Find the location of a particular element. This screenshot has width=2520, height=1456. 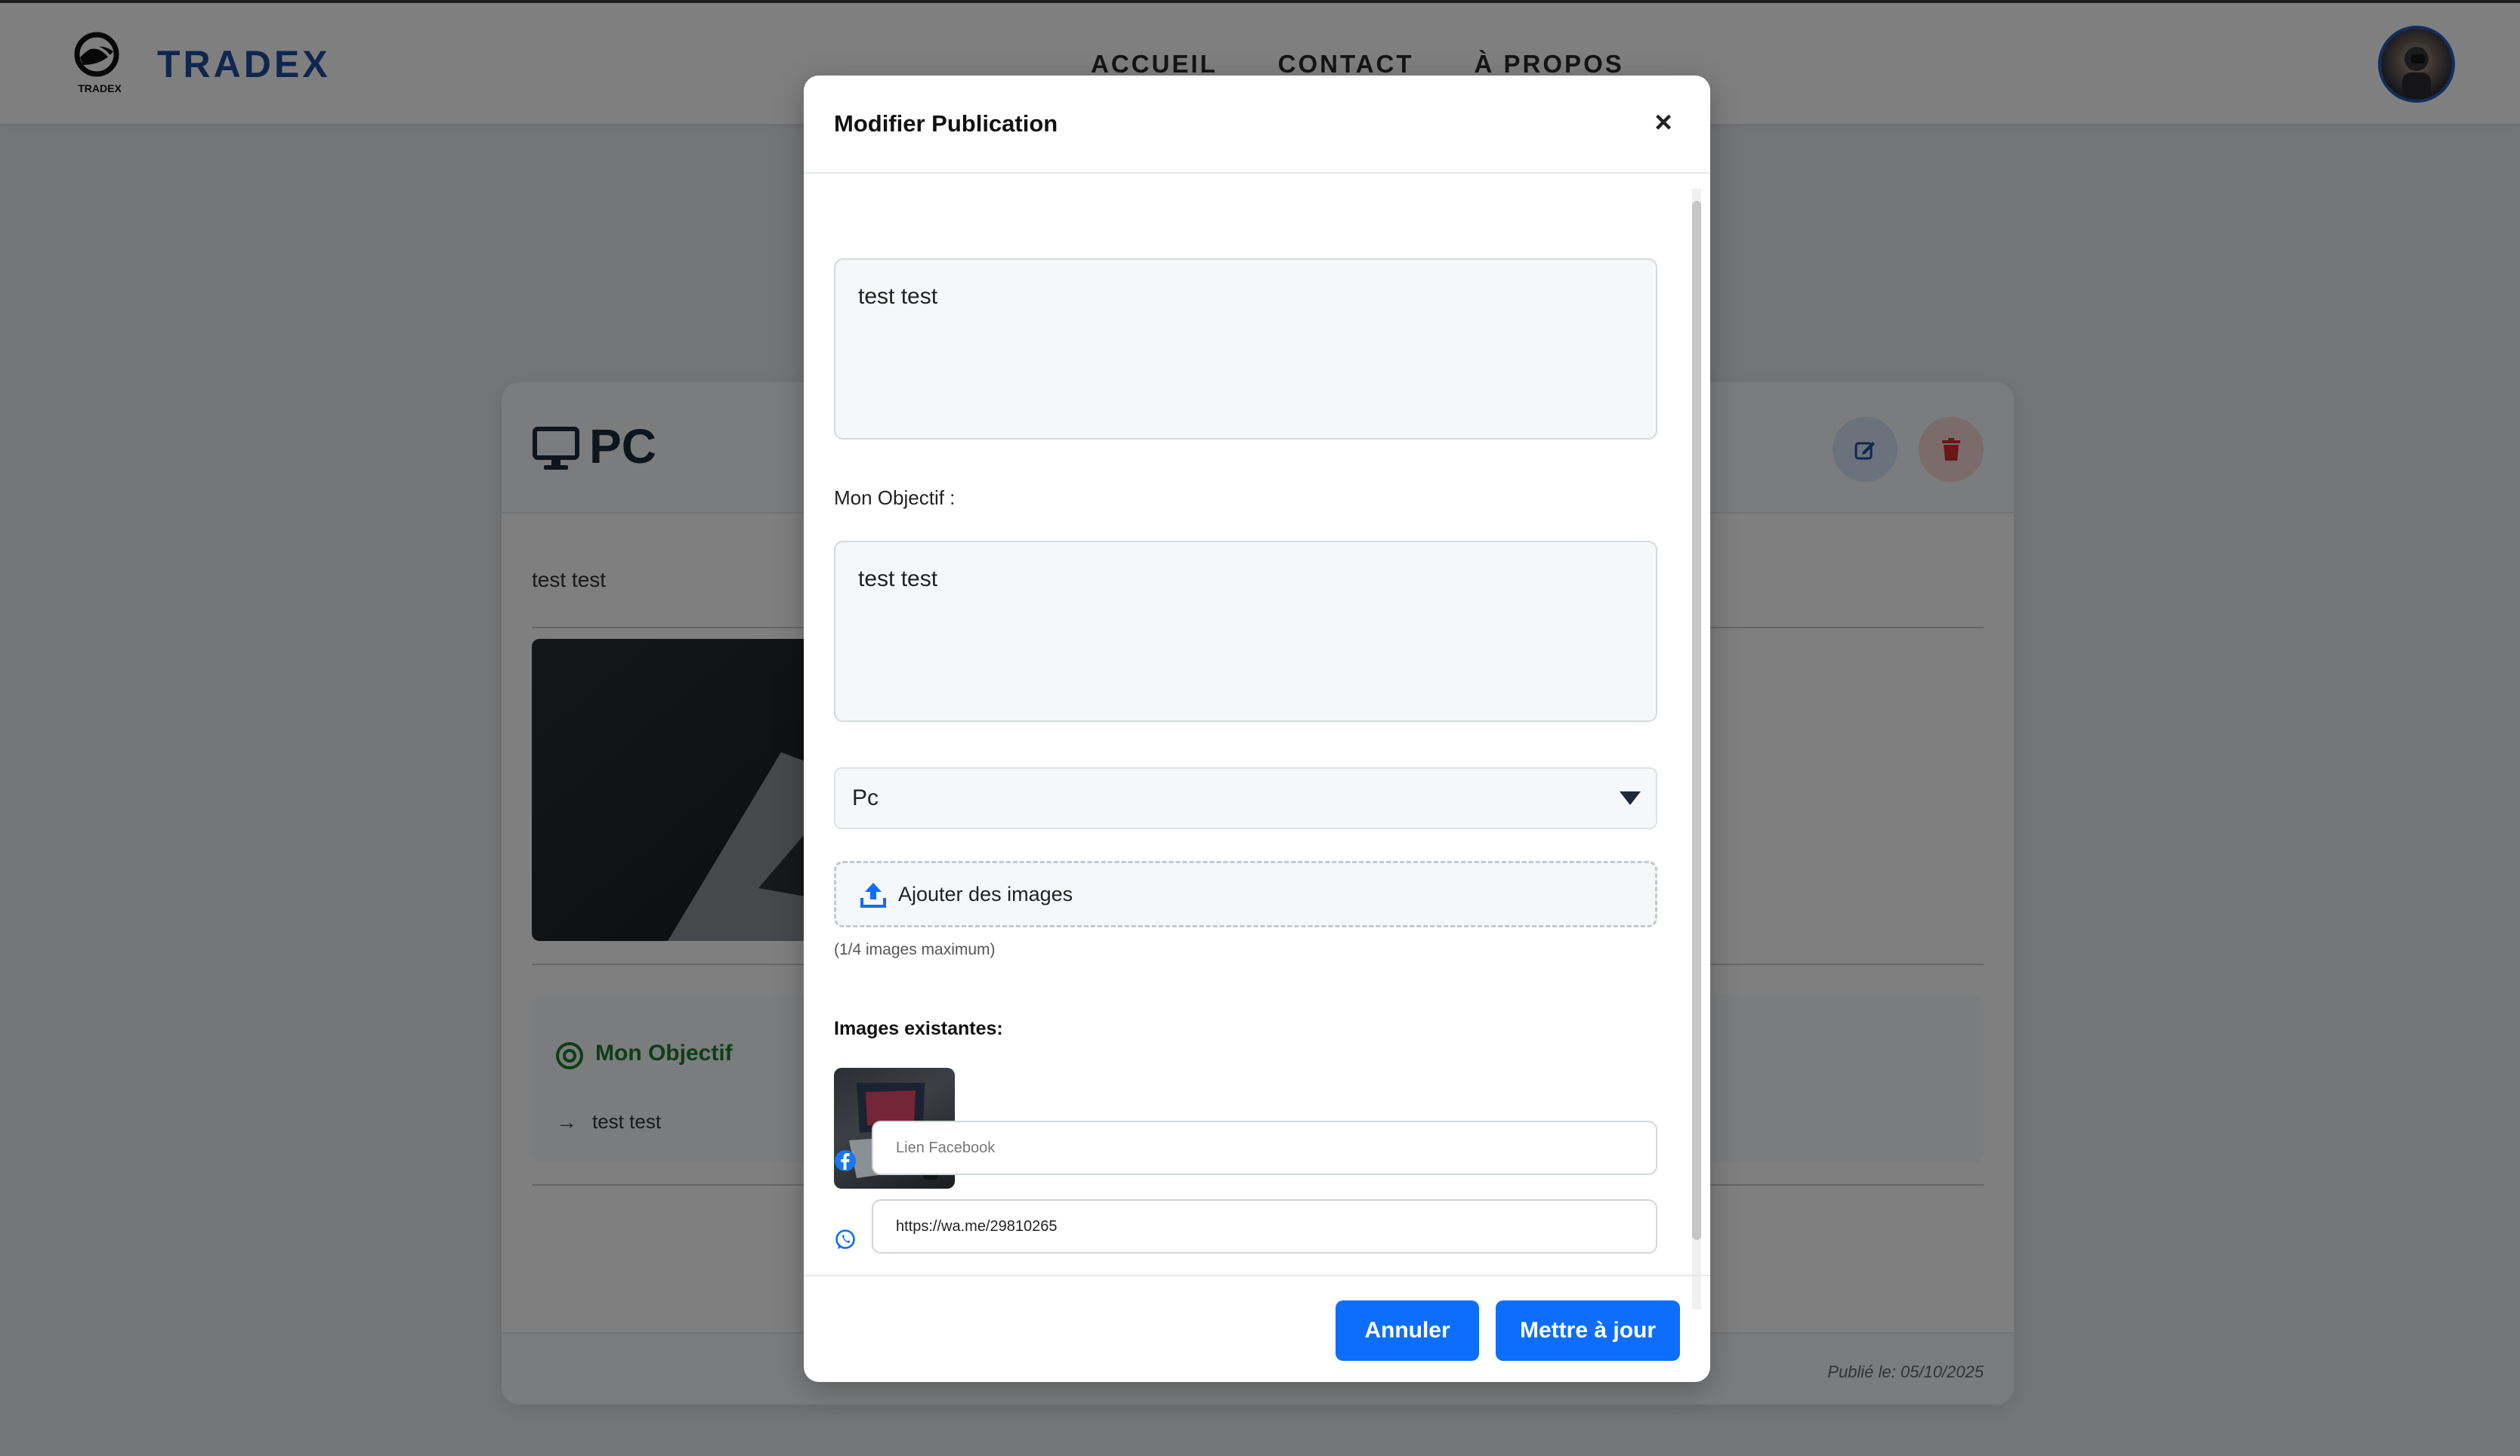

modal-title: Modifier Publication is located at coordinates (946, 123).